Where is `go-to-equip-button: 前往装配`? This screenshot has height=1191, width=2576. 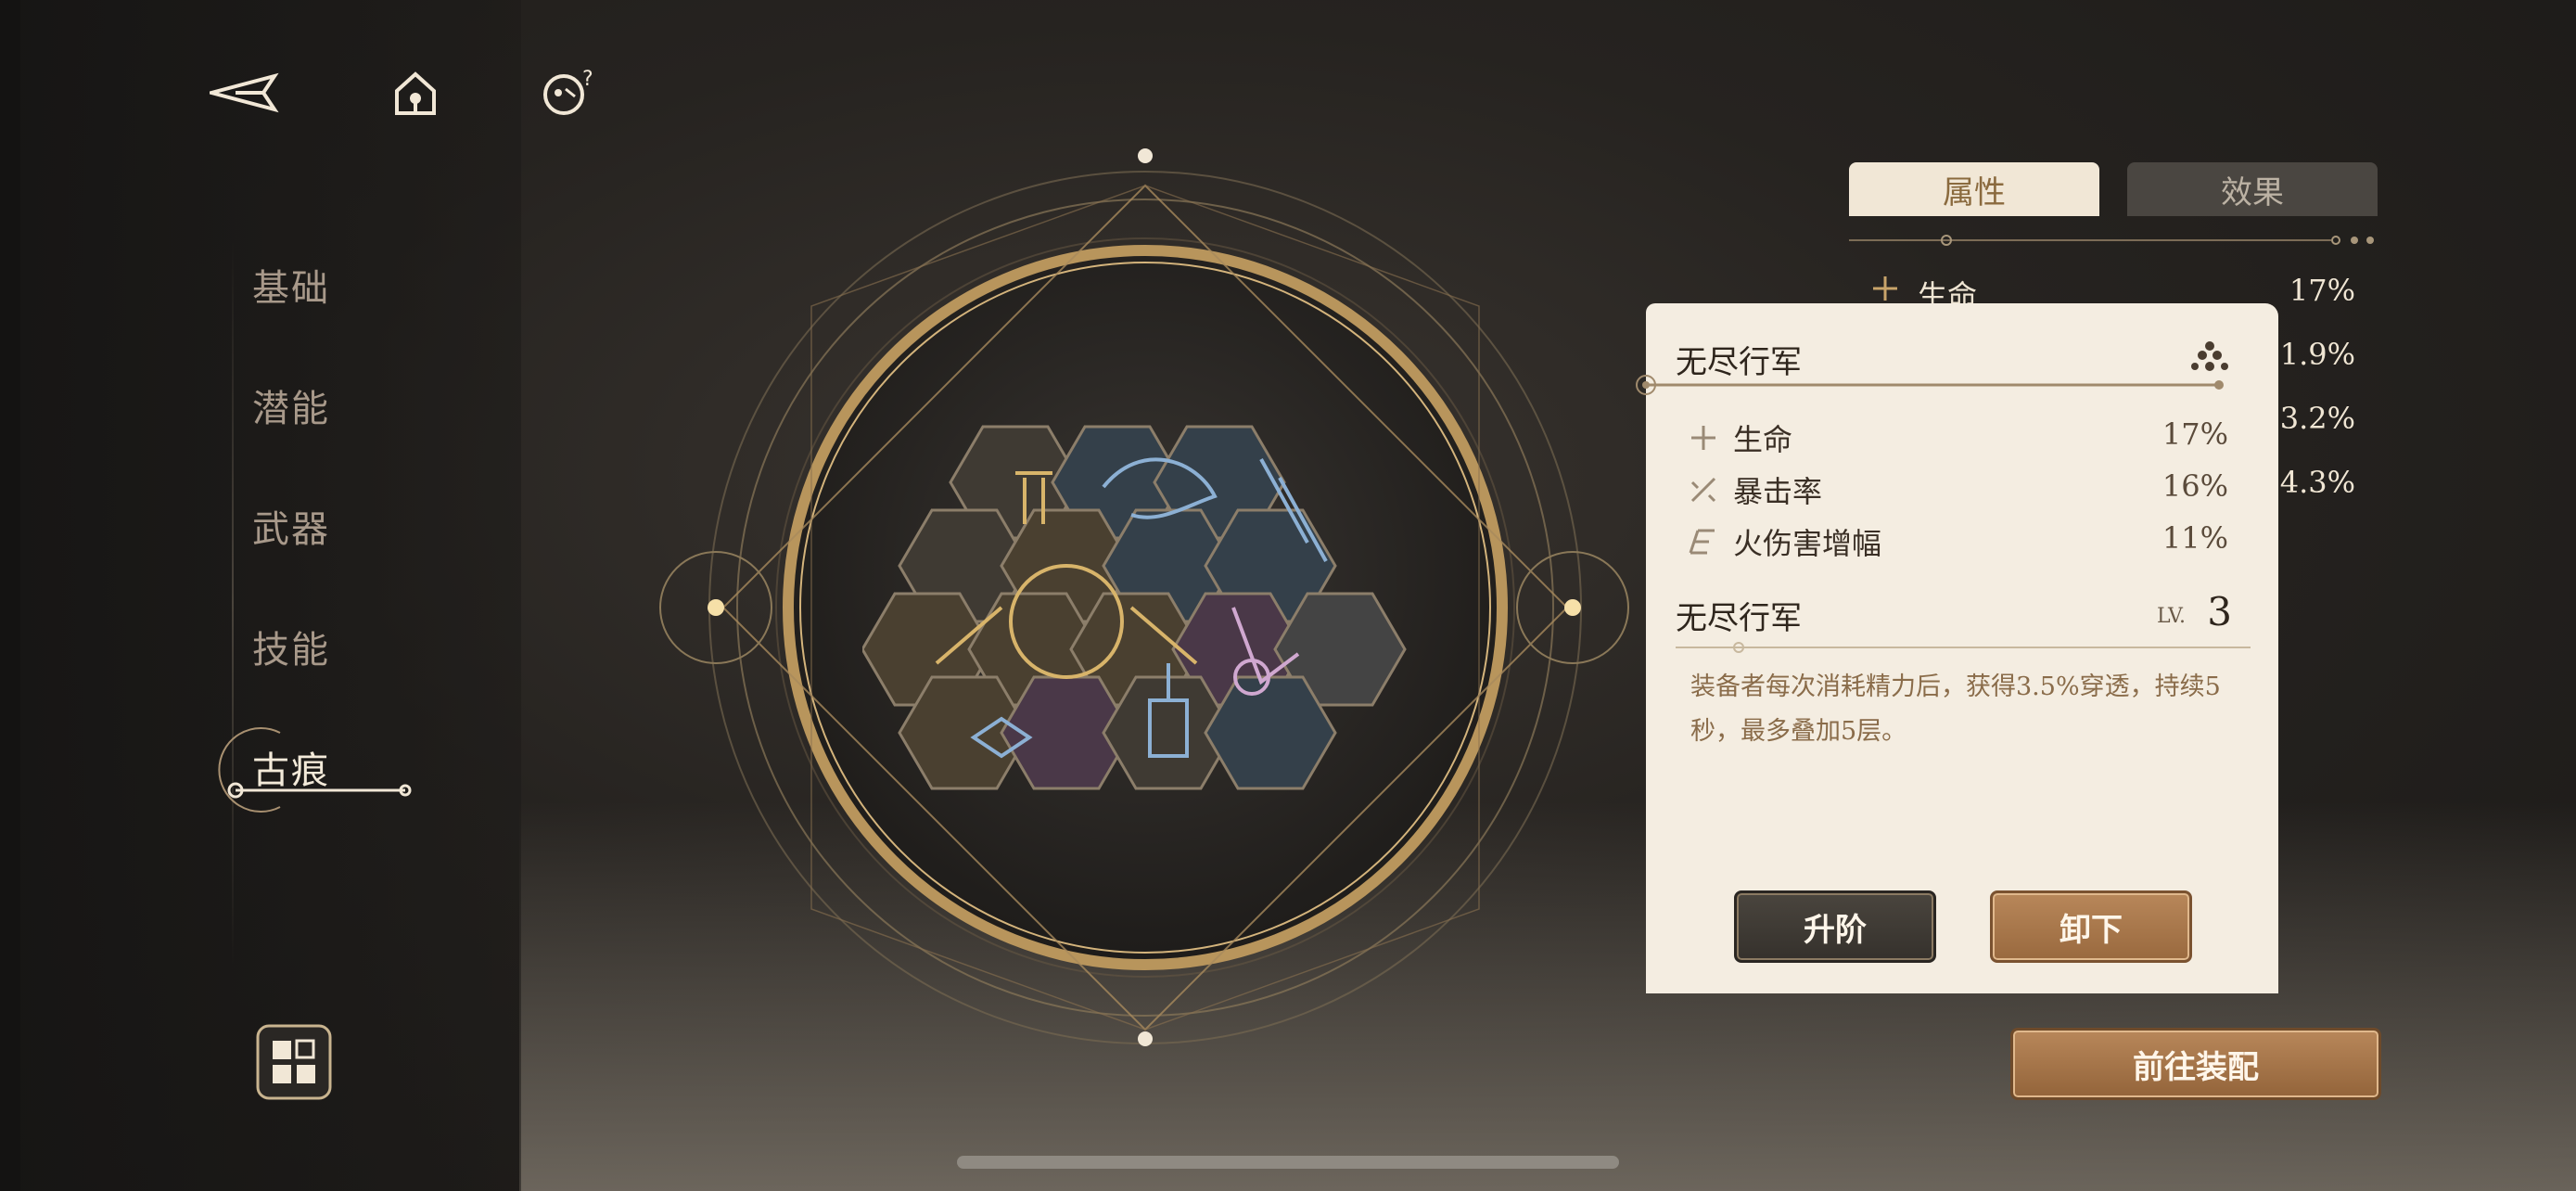 go-to-equip-button: 前往装配 is located at coordinates (2195, 1064).